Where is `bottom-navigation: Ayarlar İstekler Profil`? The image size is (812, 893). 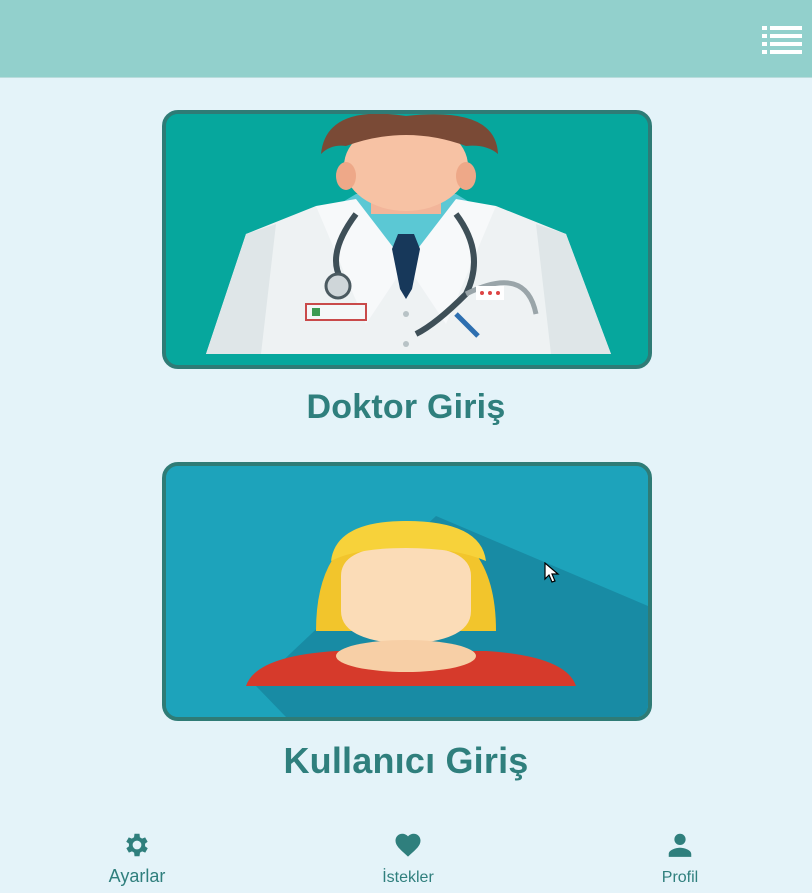
bottom-navigation: Ayarlar İstekler Profil is located at coordinates (406, 854).